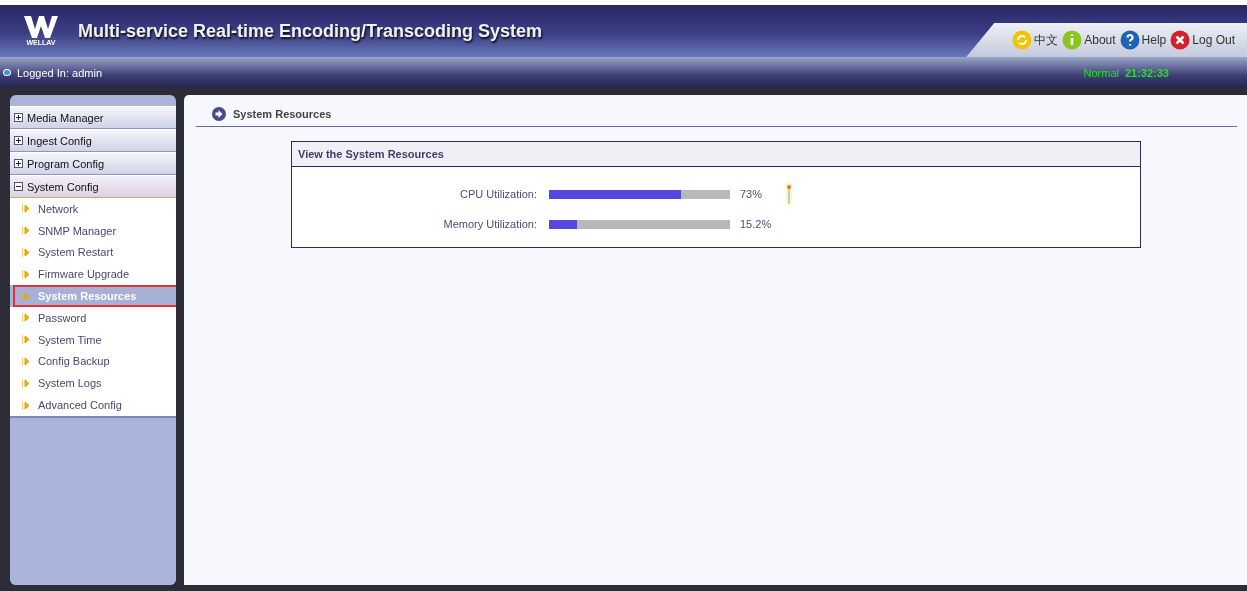 The width and height of the screenshot is (1247, 591). Describe the element at coordinates (1022, 40) in the screenshot. I see `refresh-icon` at that location.